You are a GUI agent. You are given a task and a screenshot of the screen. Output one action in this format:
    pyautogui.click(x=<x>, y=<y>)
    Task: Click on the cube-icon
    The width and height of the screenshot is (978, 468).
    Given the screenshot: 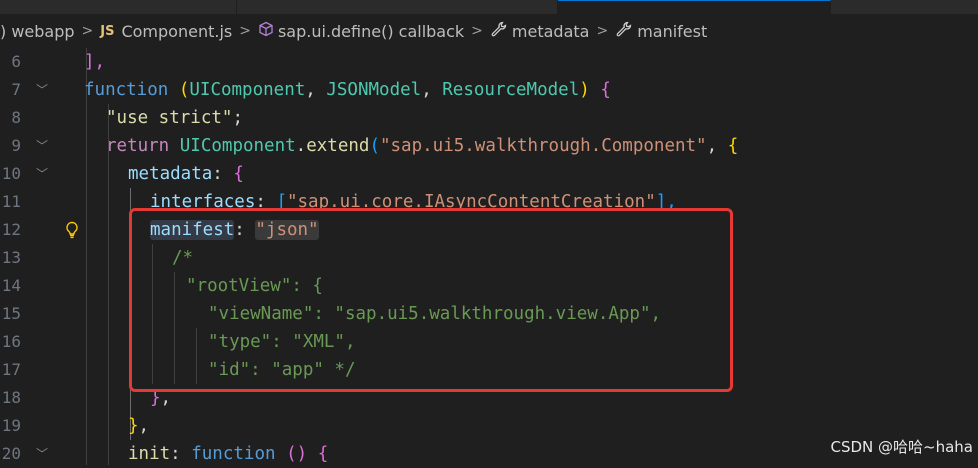 What is the action you would take?
    pyautogui.click(x=266, y=31)
    